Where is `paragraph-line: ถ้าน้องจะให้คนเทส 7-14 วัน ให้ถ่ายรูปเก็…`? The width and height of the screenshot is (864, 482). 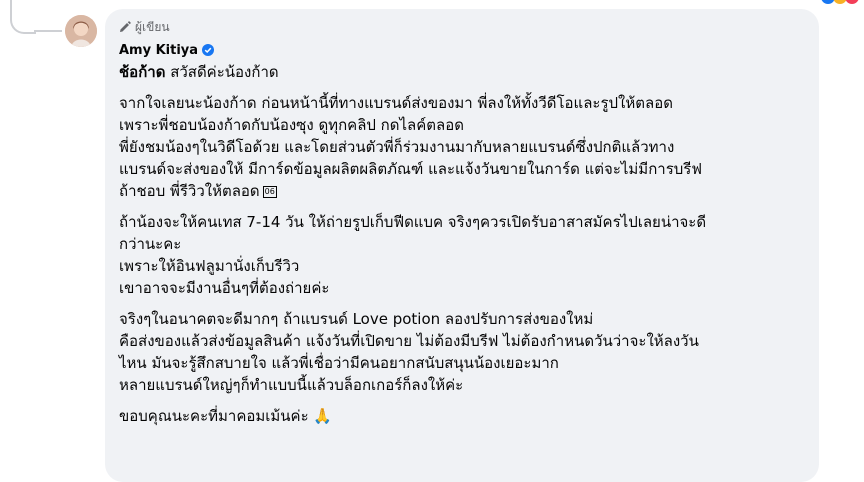 paragraph-line: ถ้าน้องจะให้คนเทส 7-14 วัน ให้ถ่ายรูปเก็… is located at coordinates (413, 222).